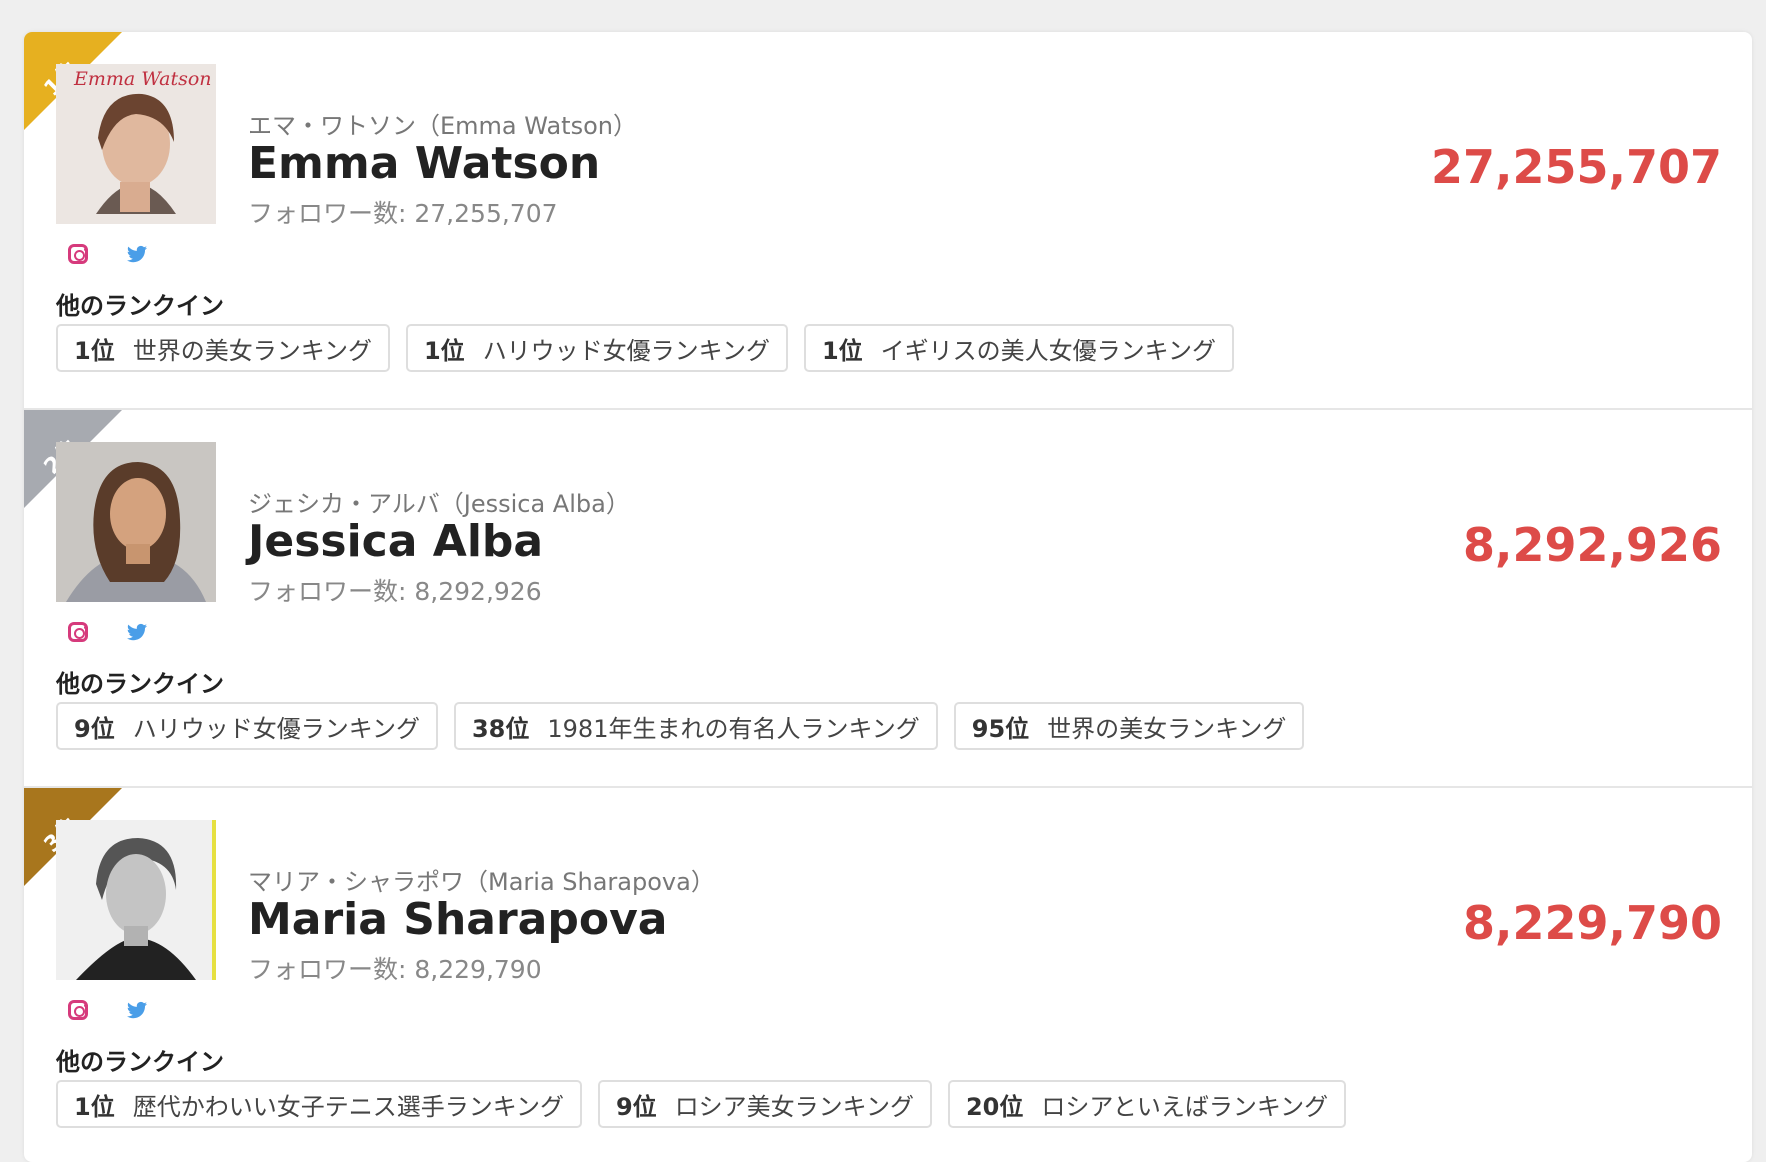  Describe the element at coordinates (733, 728) in the screenshot. I see `tag-label: 1981年生まれの有名人ランキング` at that location.